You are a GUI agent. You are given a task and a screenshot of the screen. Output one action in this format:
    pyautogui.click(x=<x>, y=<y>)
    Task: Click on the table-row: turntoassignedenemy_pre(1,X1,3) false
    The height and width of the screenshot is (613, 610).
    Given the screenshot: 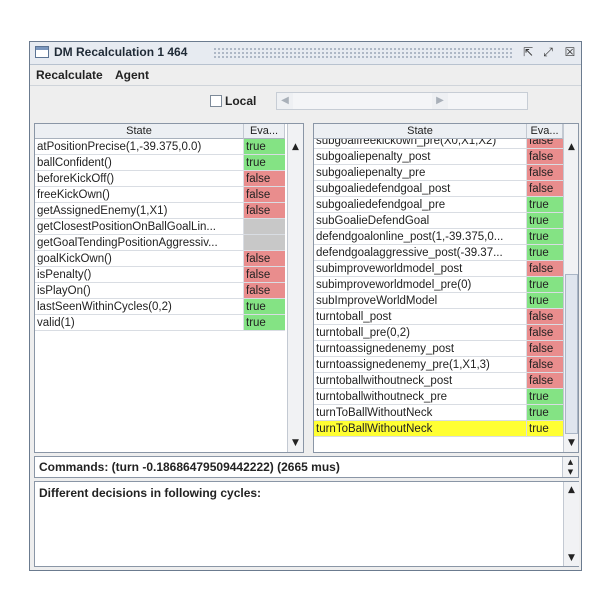 What is the action you would take?
    pyautogui.click(x=438, y=365)
    